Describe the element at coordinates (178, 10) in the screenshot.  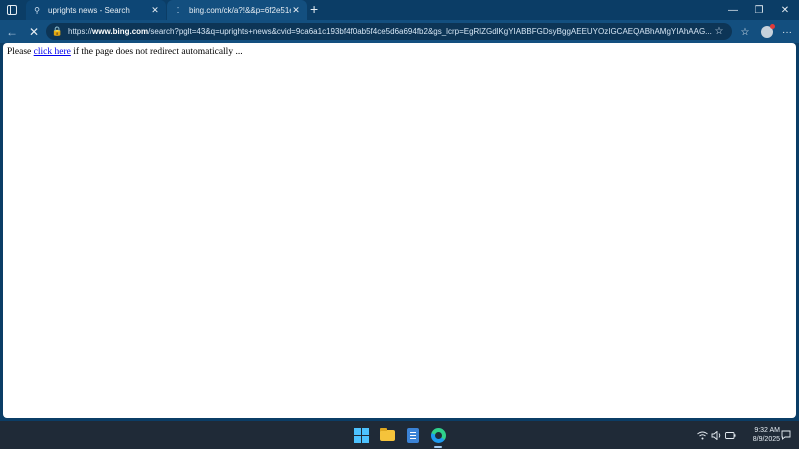
I see `loading-icon: ⁚` at that location.